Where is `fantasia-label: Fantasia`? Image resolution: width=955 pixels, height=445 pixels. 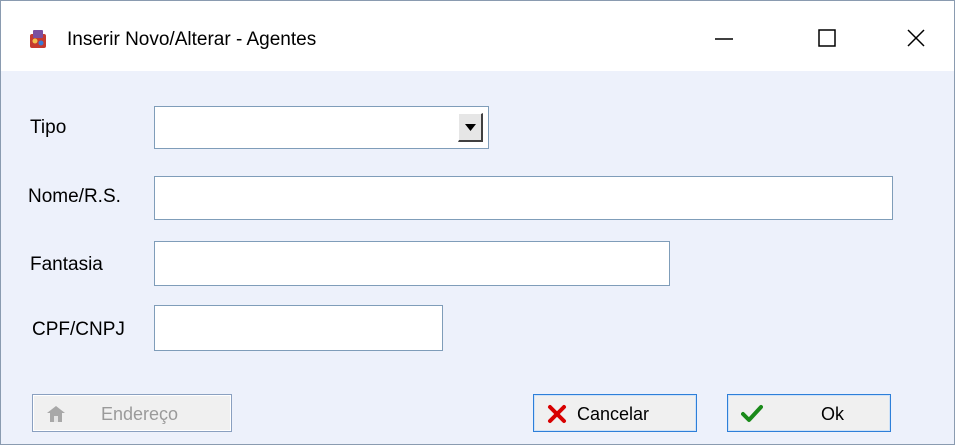
fantasia-label: Fantasia is located at coordinates (66, 264).